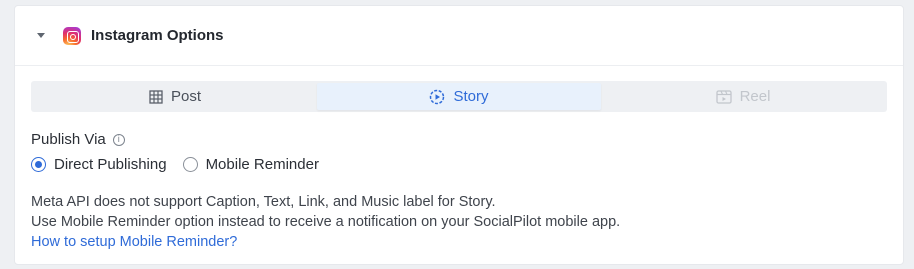  I want to click on tab-story: Story, so click(459, 96).